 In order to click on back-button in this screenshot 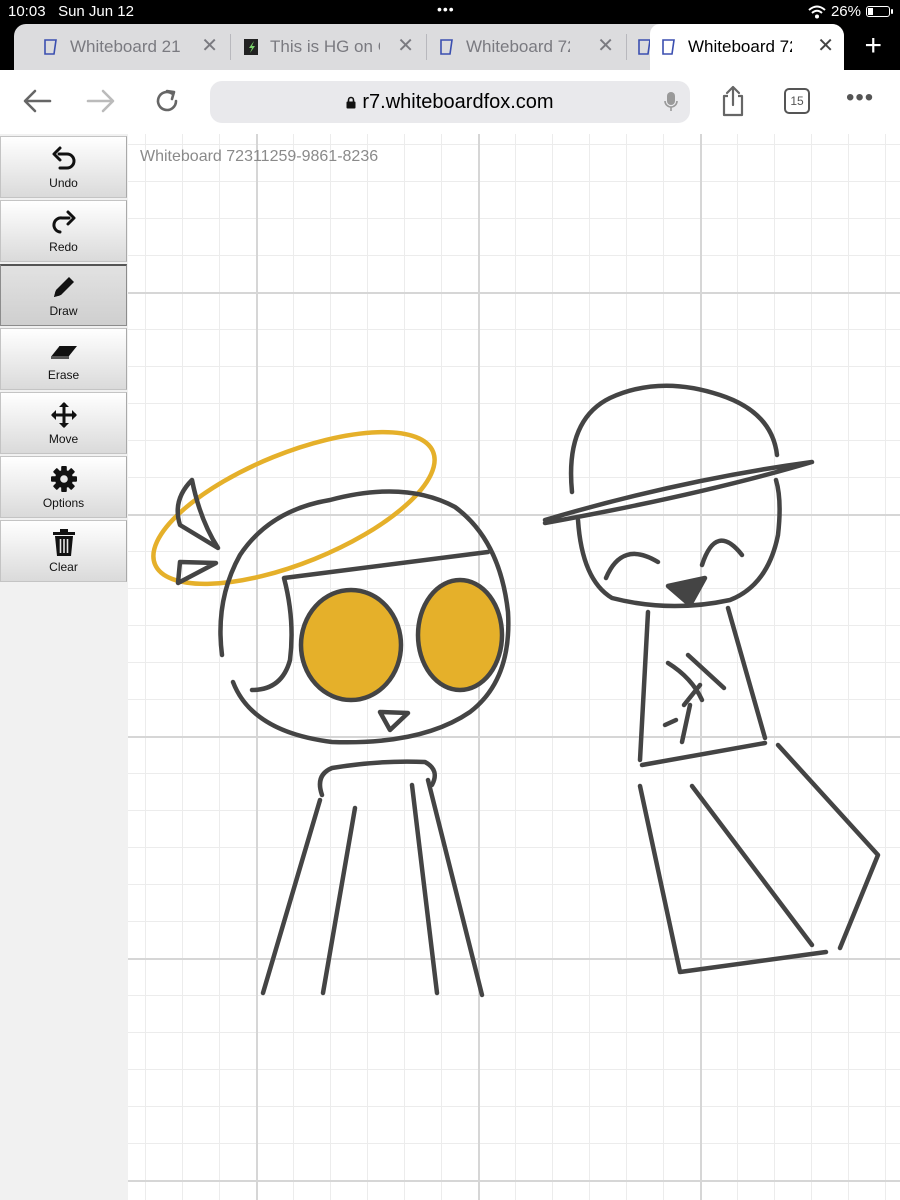, I will do `click(37, 101)`.